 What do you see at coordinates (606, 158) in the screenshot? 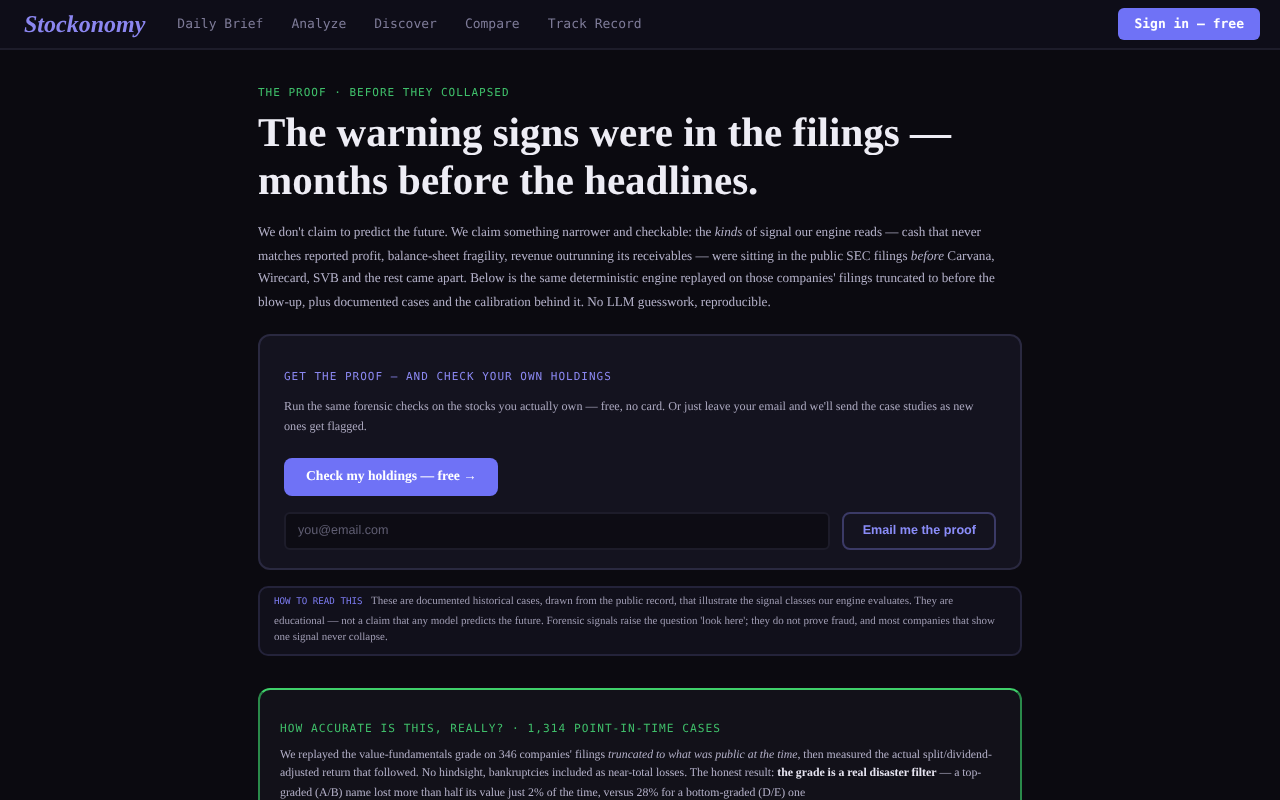
I see `page-headline: The warning signs were in the filings — months before the headlines.` at bounding box center [606, 158].